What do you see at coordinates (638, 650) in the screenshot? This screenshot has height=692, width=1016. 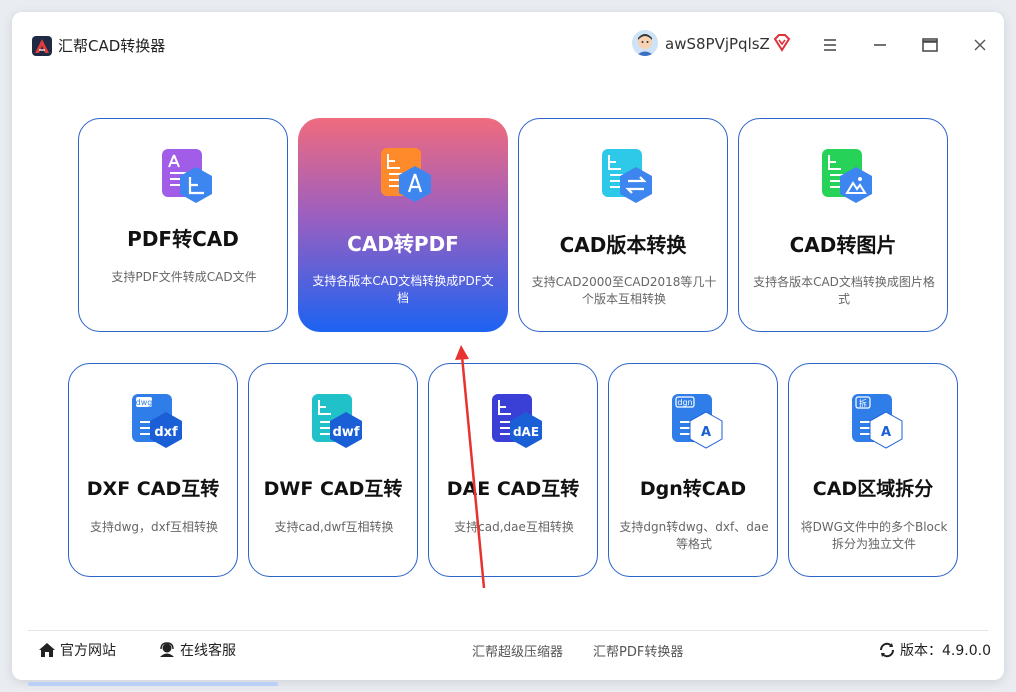 I see `pdf-converter-link: 汇帮PDF转换器` at bounding box center [638, 650].